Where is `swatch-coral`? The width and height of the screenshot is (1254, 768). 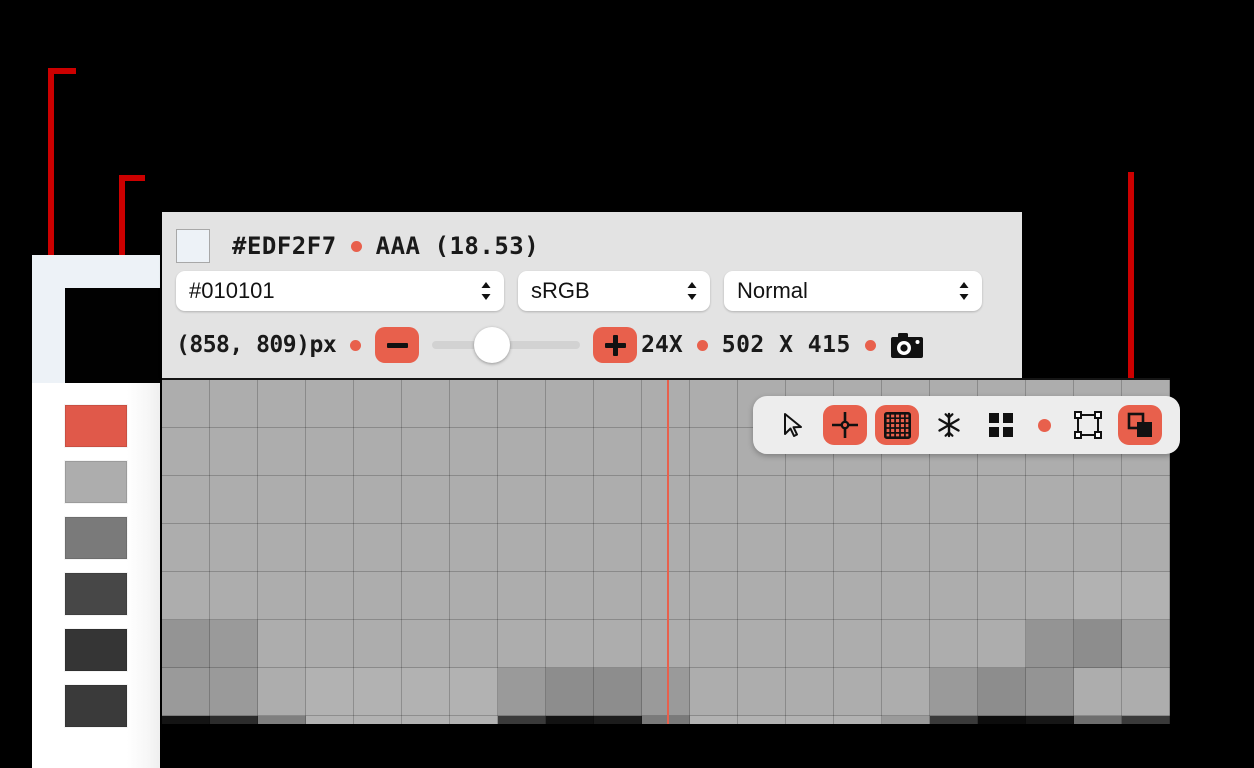 swatch-coral is located at coordinates (96, 426).